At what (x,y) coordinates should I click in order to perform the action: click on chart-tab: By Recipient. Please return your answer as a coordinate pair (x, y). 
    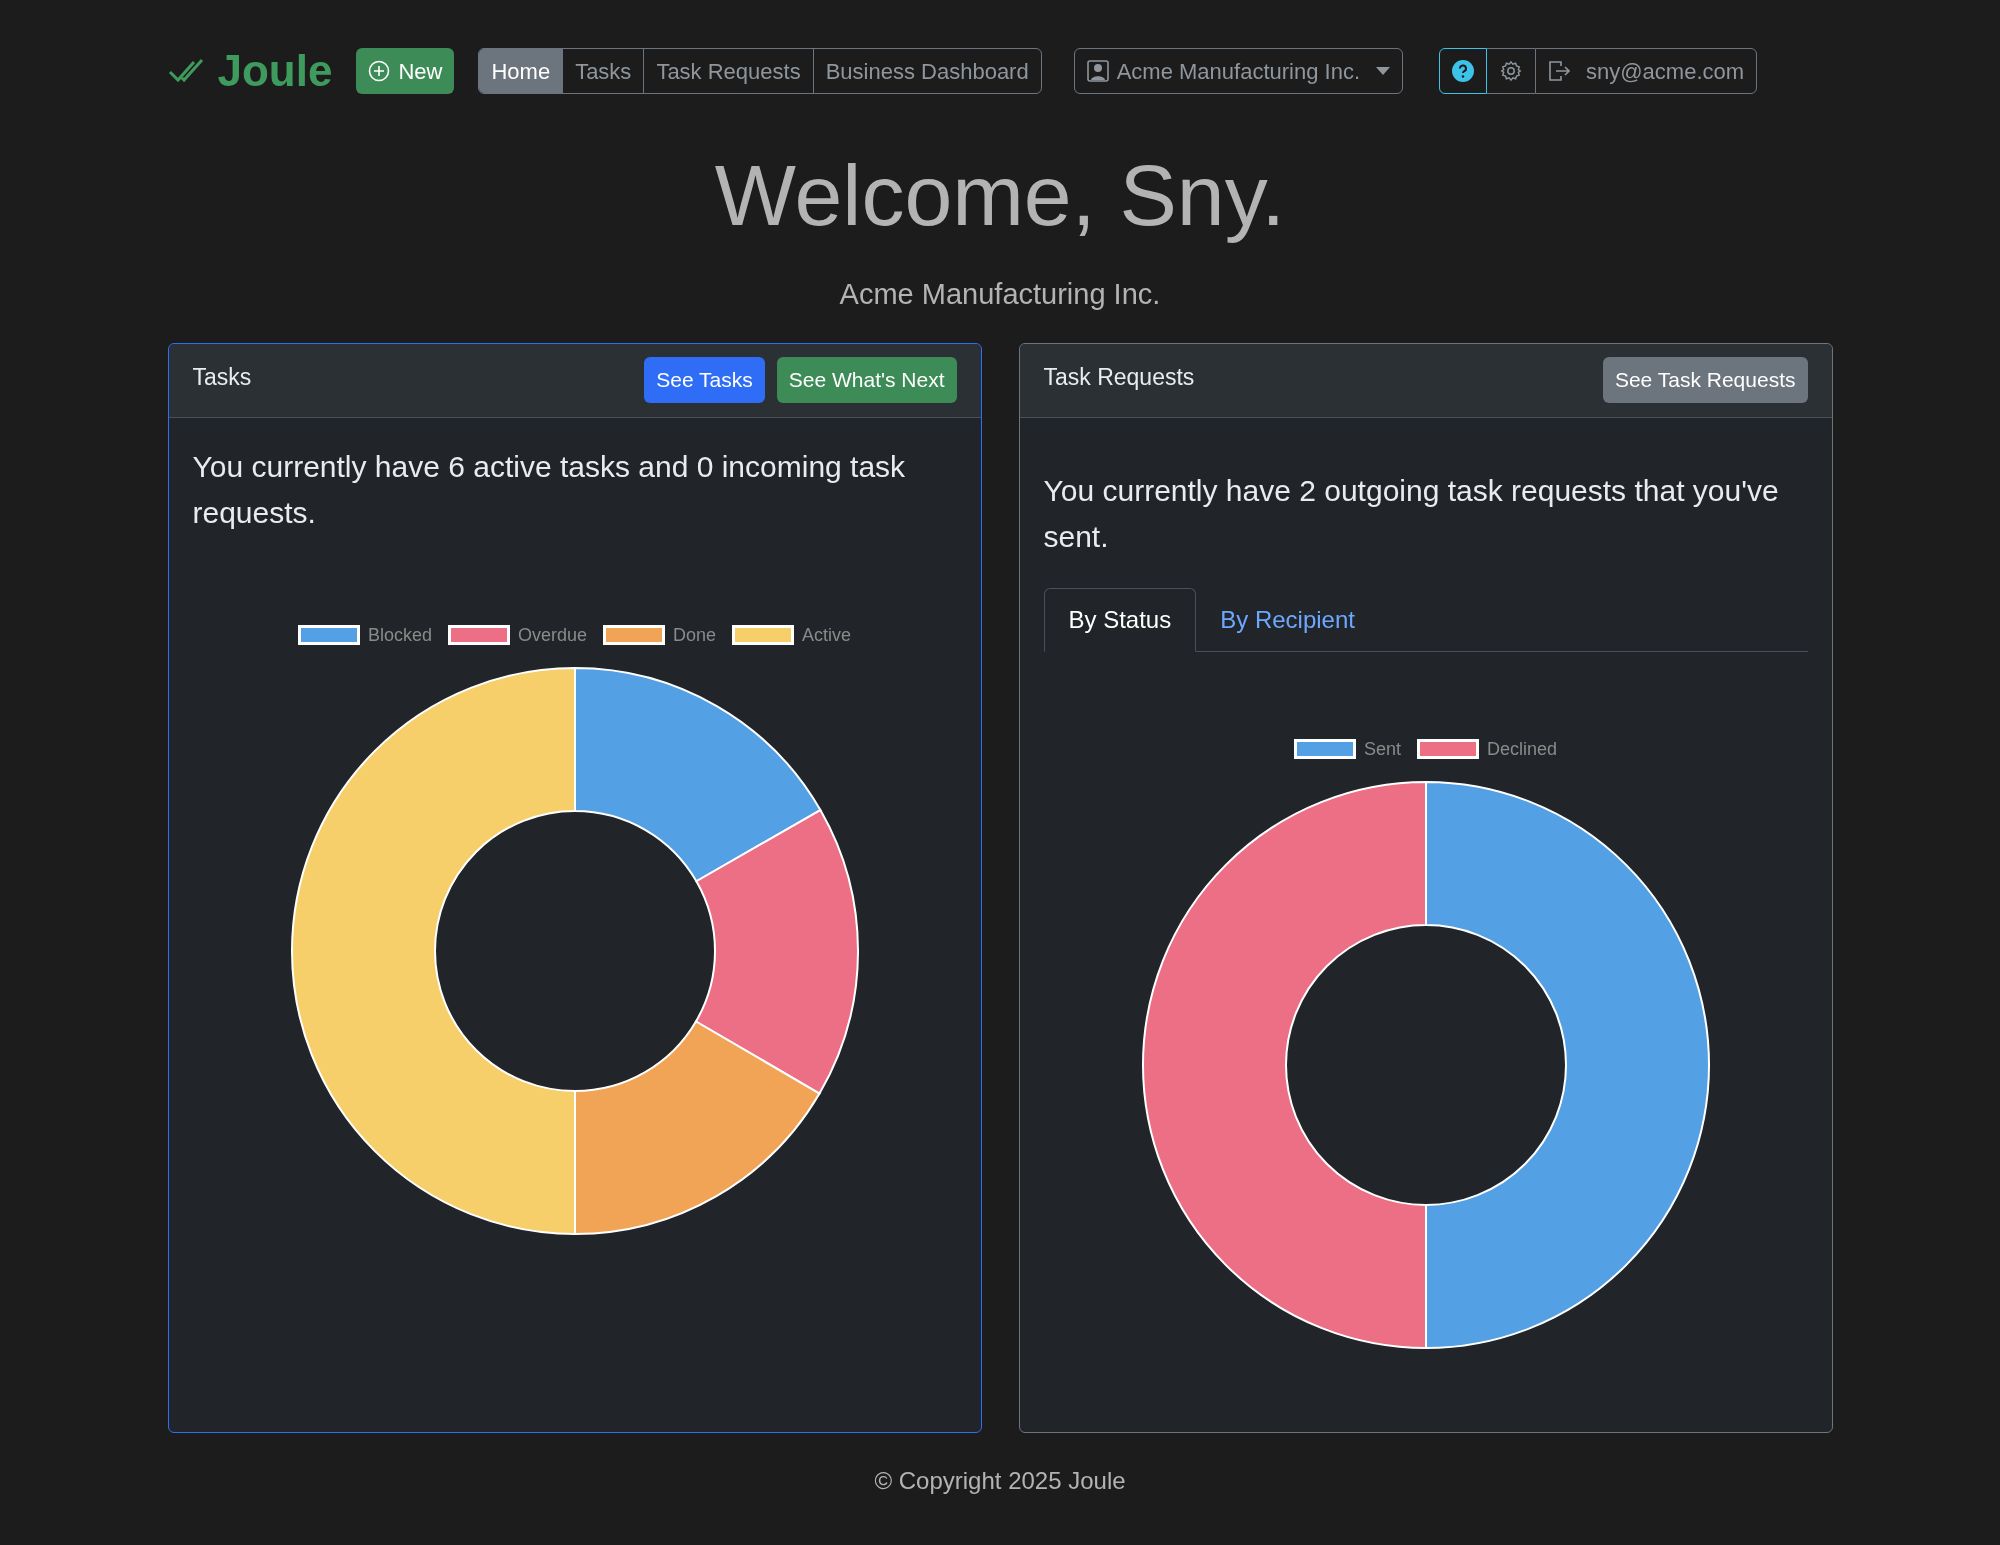
    Looking at the image, I should click on (1287, 619).